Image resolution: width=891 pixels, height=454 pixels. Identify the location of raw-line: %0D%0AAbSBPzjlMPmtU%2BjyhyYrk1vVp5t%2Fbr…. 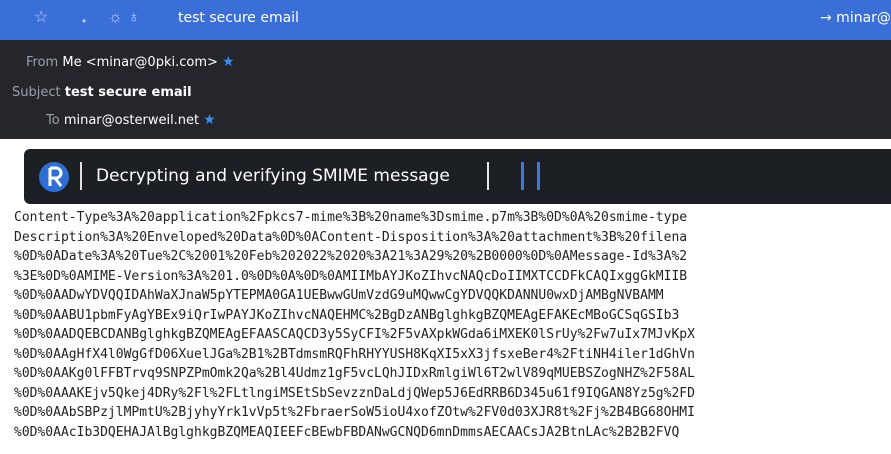
(354, 412).